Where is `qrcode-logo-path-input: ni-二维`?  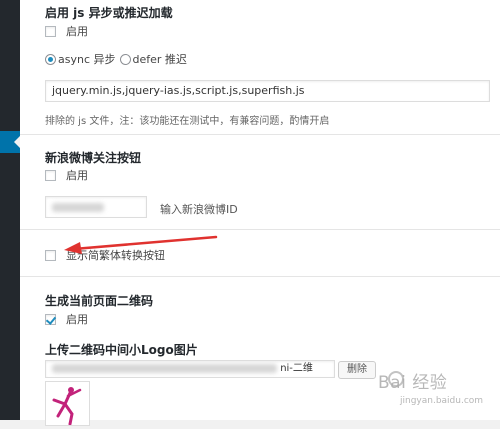
qrcode-logo-path-input: ni-二维 is located at coordinates (190, 369).